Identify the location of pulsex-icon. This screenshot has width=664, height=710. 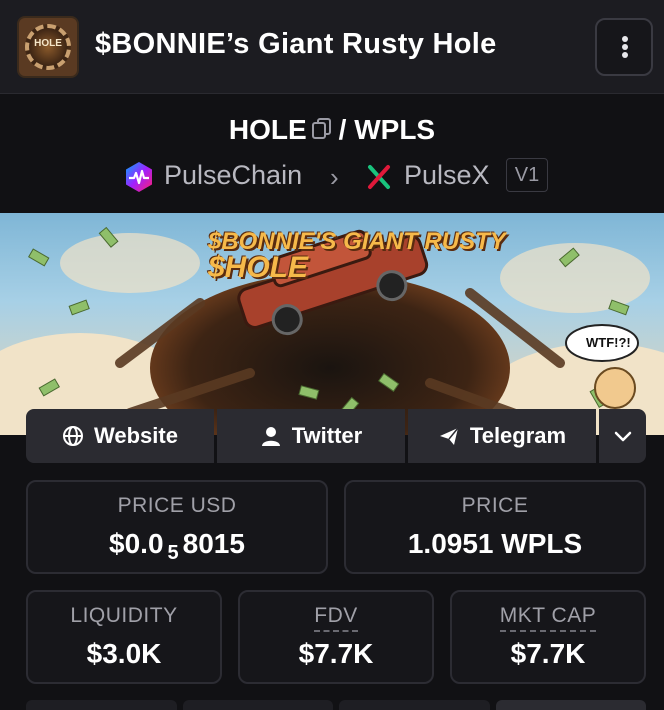
(379, 177).